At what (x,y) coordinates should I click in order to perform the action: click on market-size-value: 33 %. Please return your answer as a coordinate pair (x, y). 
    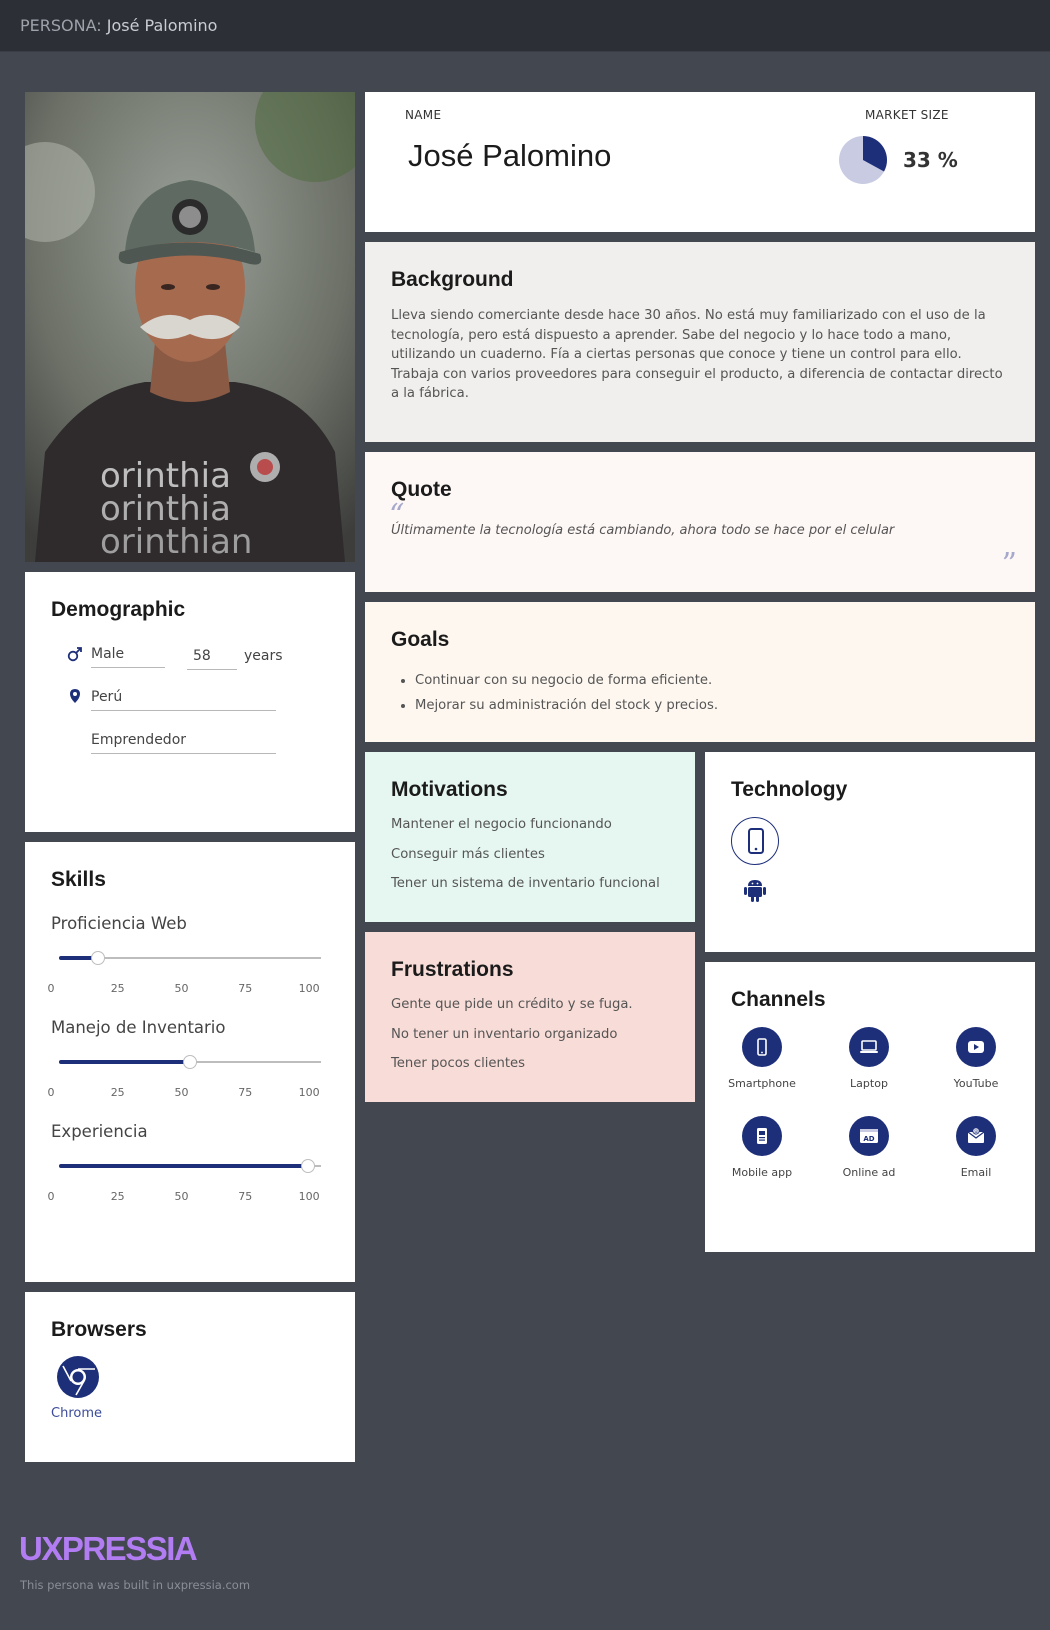
    Looking at the image, I should click on (930, 160).